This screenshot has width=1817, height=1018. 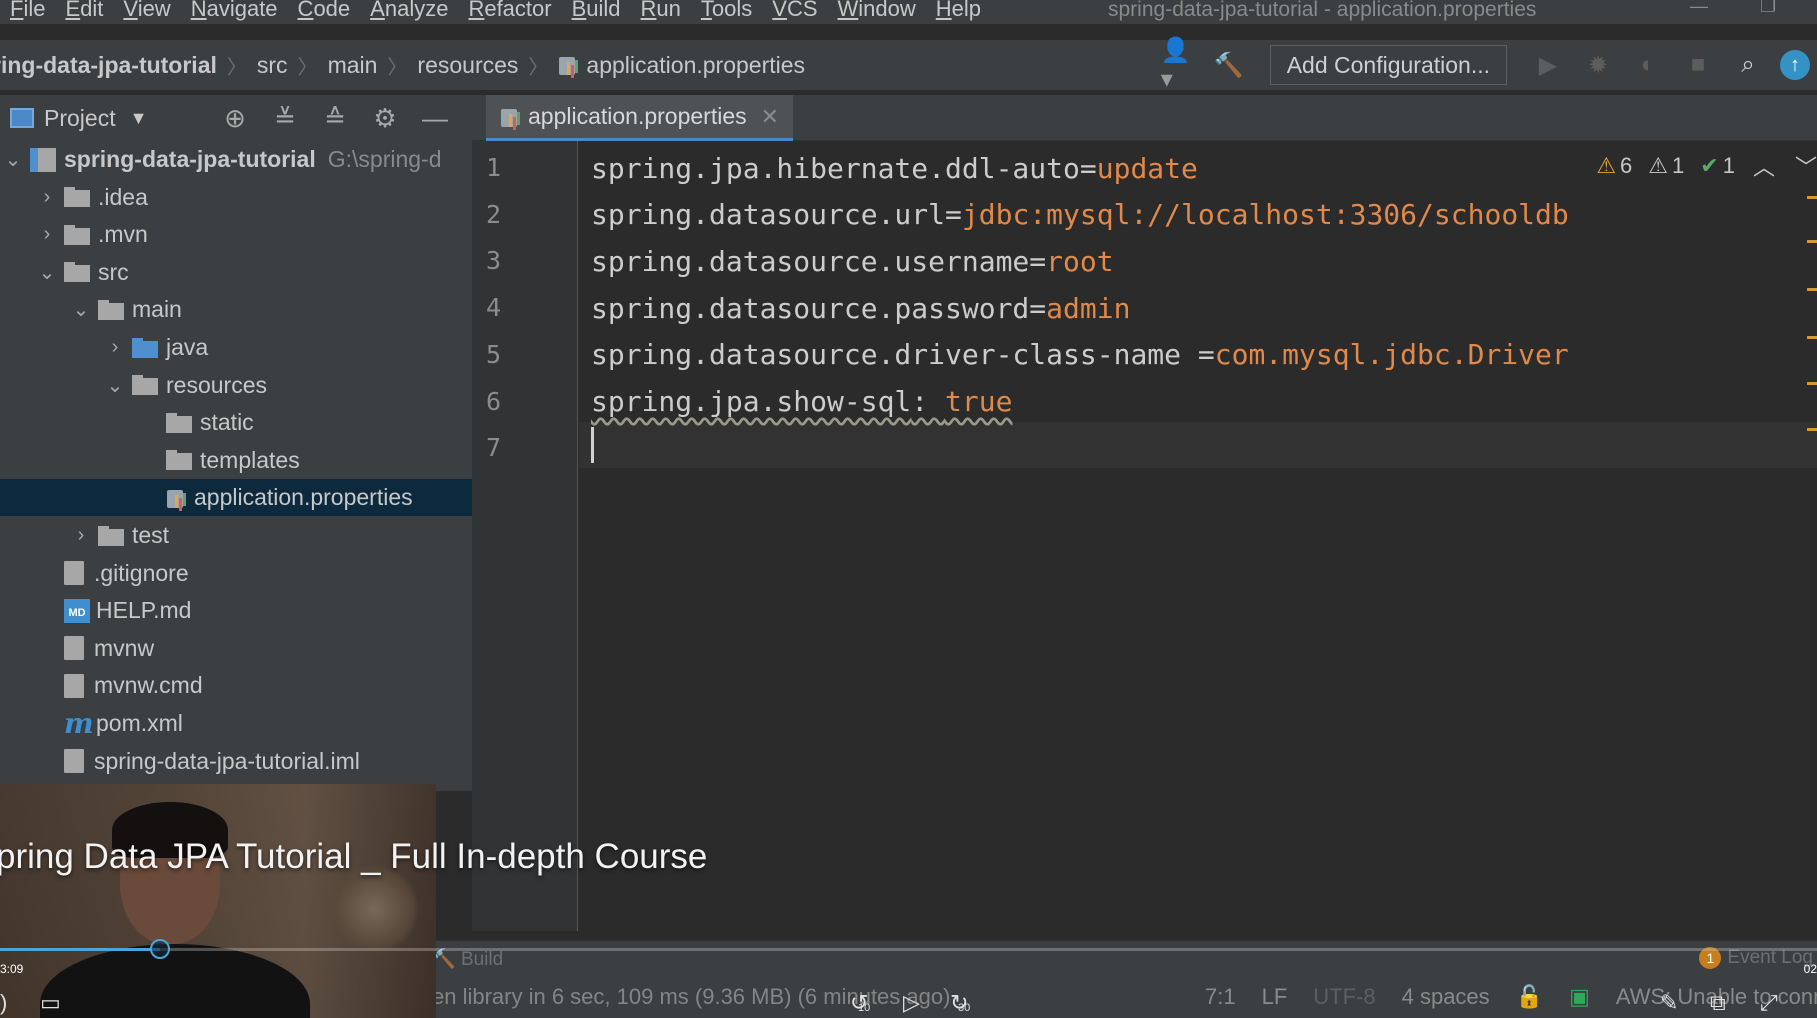 What do you see at coordinates (27, 11) in the screenshot?
I see `menu-item-file: File` at bounding box center [27, 11].